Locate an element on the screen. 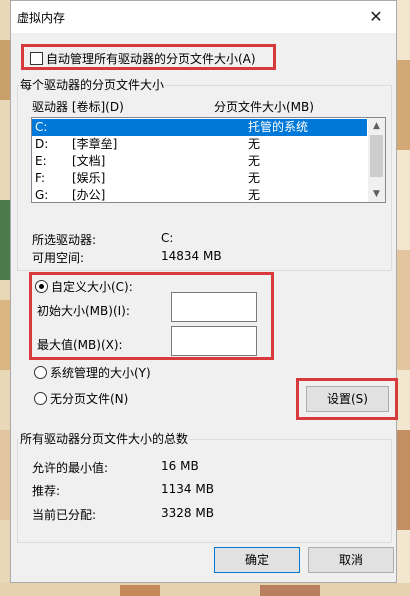 This screenshot has width=410, height=596. drive-letter: G: is located at coordinates (42, 195).